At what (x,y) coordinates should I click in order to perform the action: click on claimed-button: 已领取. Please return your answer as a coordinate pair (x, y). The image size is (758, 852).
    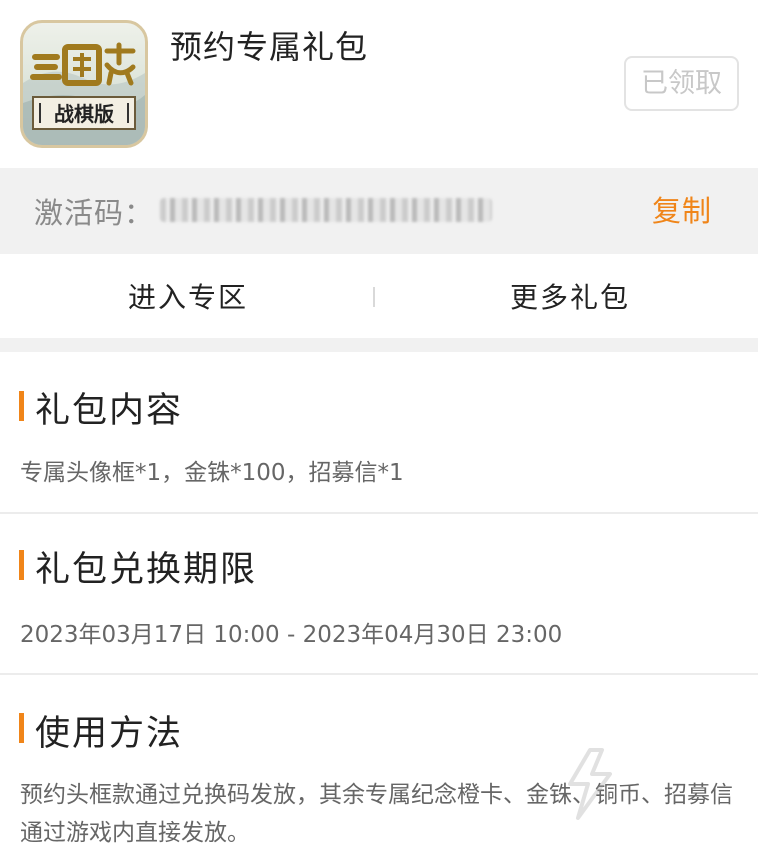
    Looking at the image, I should click on (681, 83).